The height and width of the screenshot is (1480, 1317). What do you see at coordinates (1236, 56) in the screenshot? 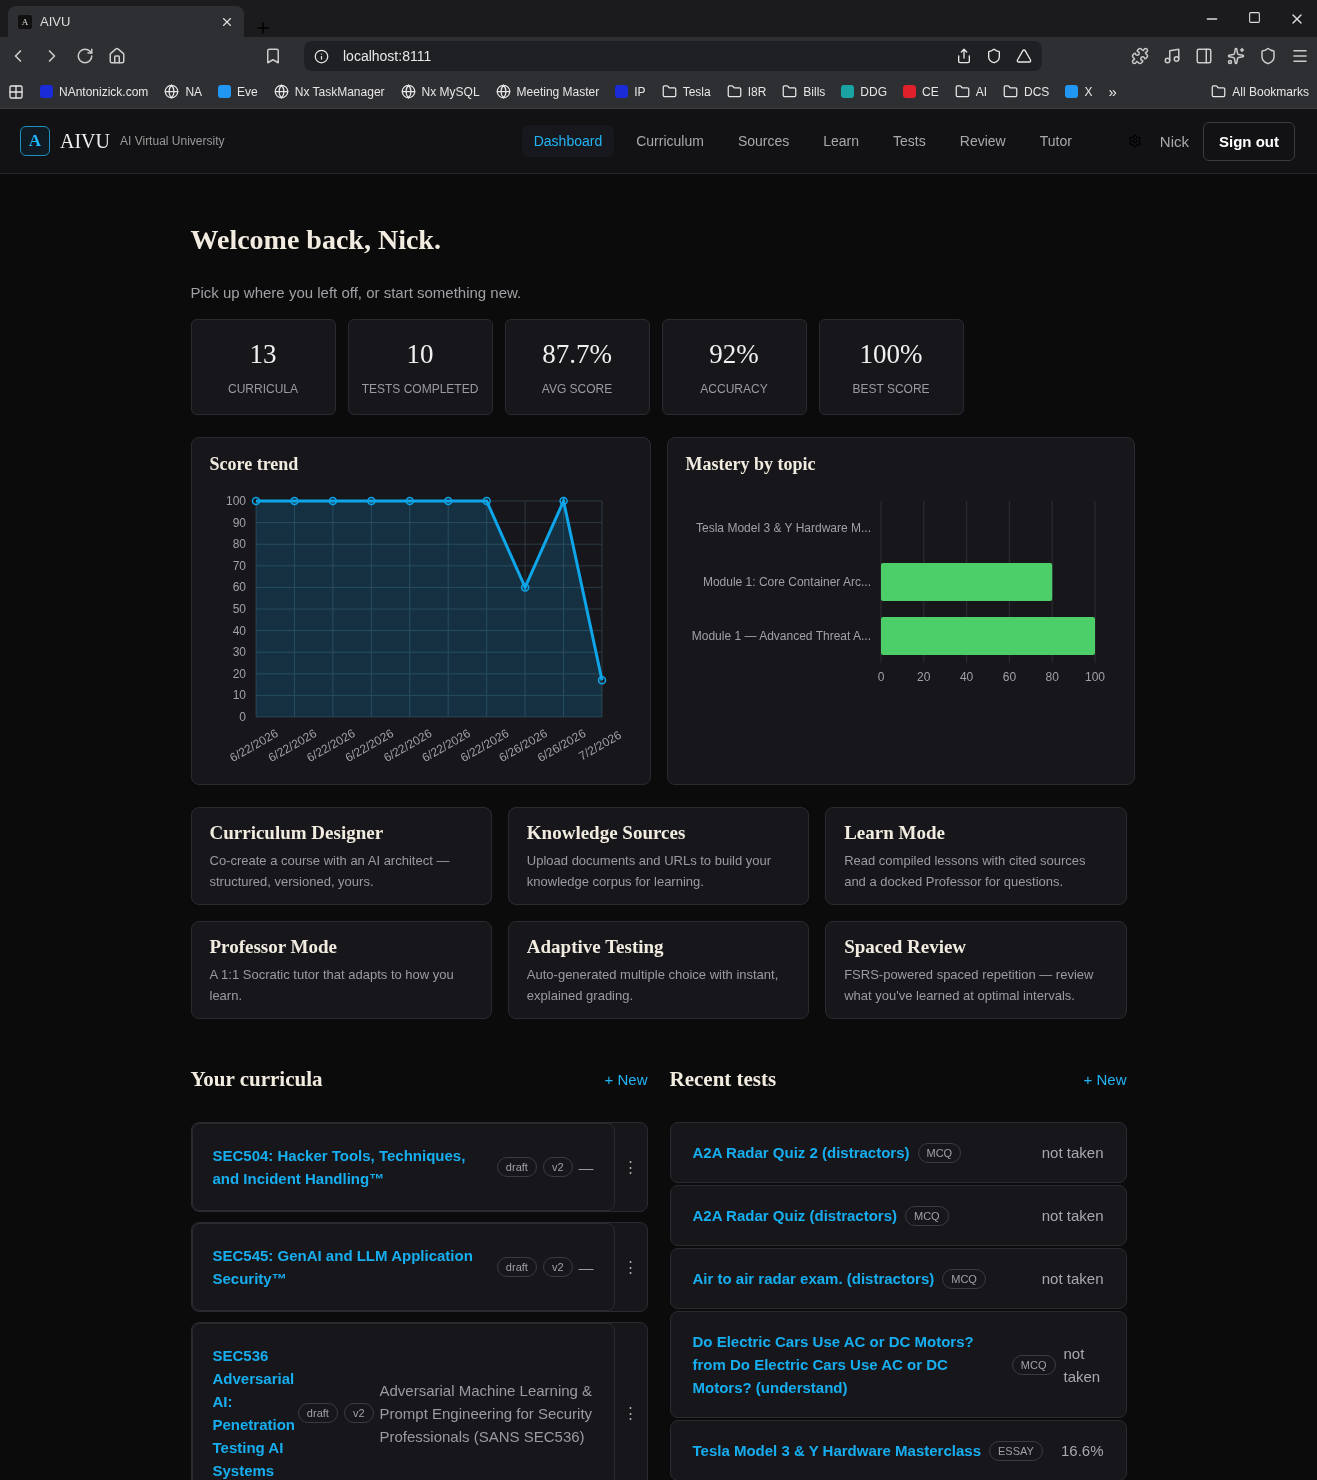
I see `sparkles-icon` at bounding box center [1236, 56].